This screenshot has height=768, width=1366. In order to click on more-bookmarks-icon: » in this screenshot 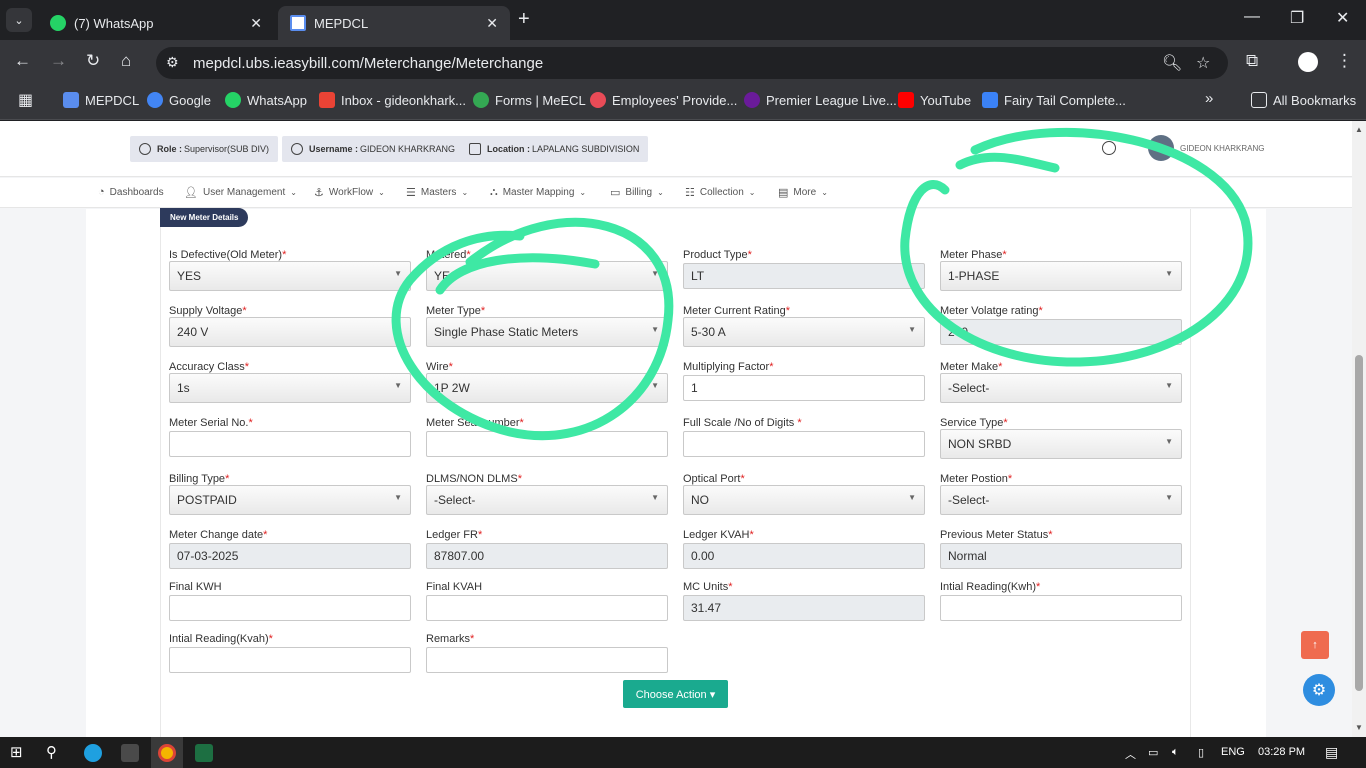, I will do `click(1209, 98)`.